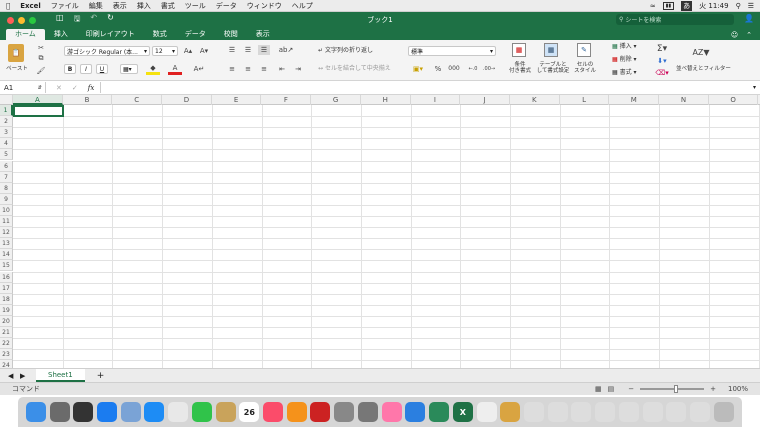 This screenshot has width=760, height=427. What do you see at coordinates (23, 87) in the screenshot?
I see `name-box: A1 ⇵` at bounding box center [23, 87].